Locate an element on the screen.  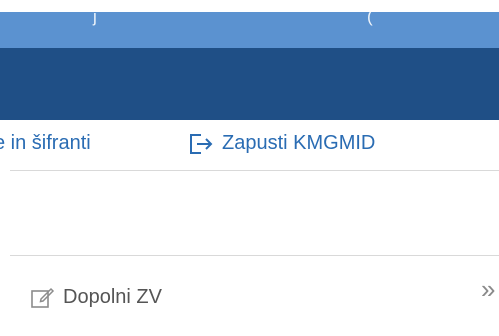
dopolni-zv-label: Dopolni ZV is located at coordinates (112, 296).